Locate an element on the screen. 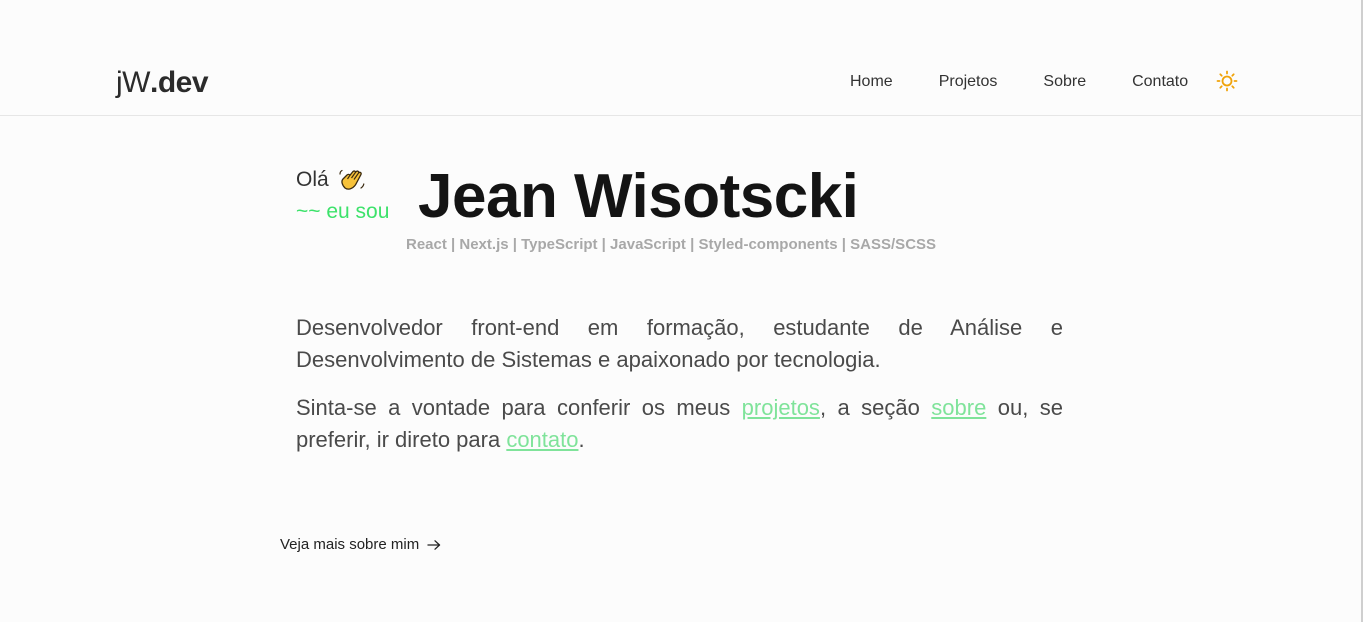 This screenshot has width=1363, height=622. logo: jW.dev is located at coordinates (162, 83).